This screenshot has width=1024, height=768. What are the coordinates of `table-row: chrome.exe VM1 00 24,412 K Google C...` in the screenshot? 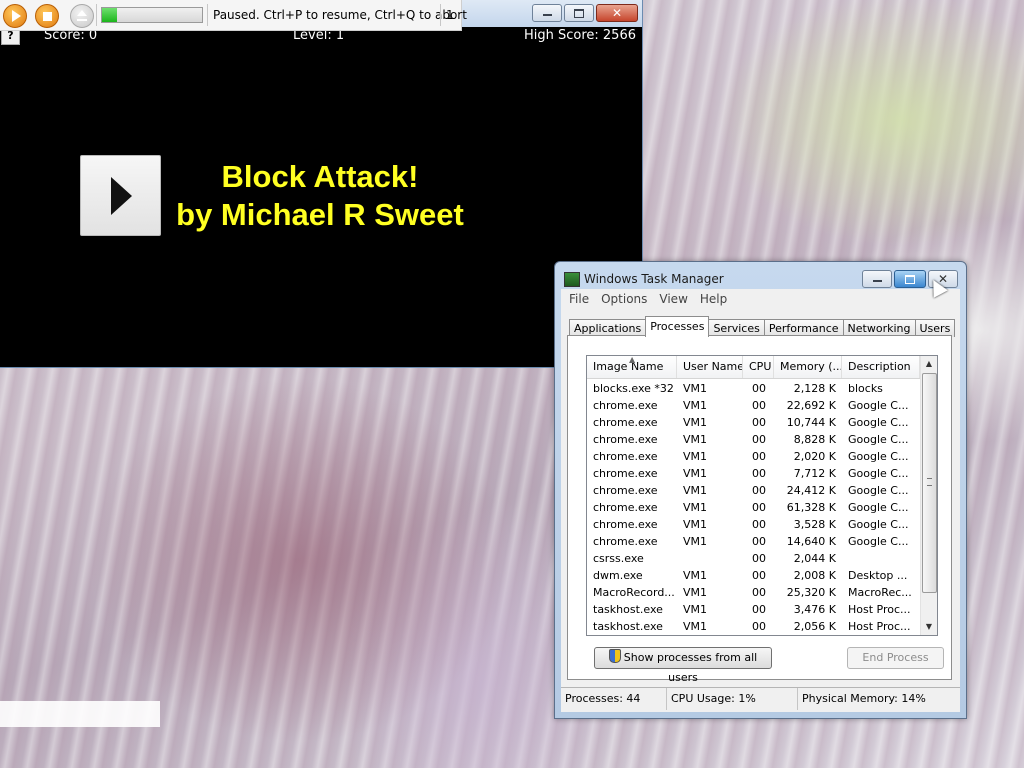 It's located at (753, 490).